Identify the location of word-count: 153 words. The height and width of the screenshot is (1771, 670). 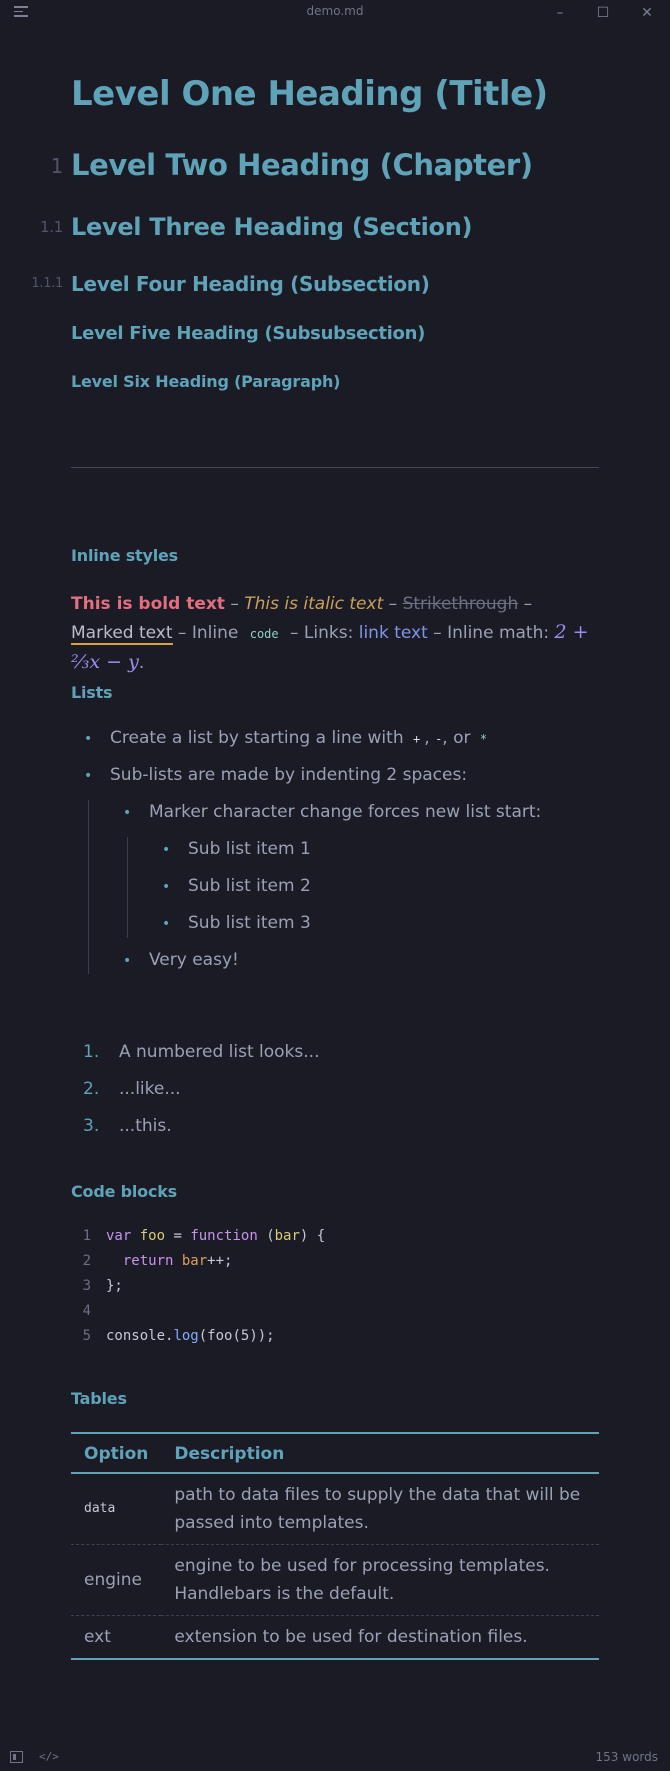
(626, 1757).